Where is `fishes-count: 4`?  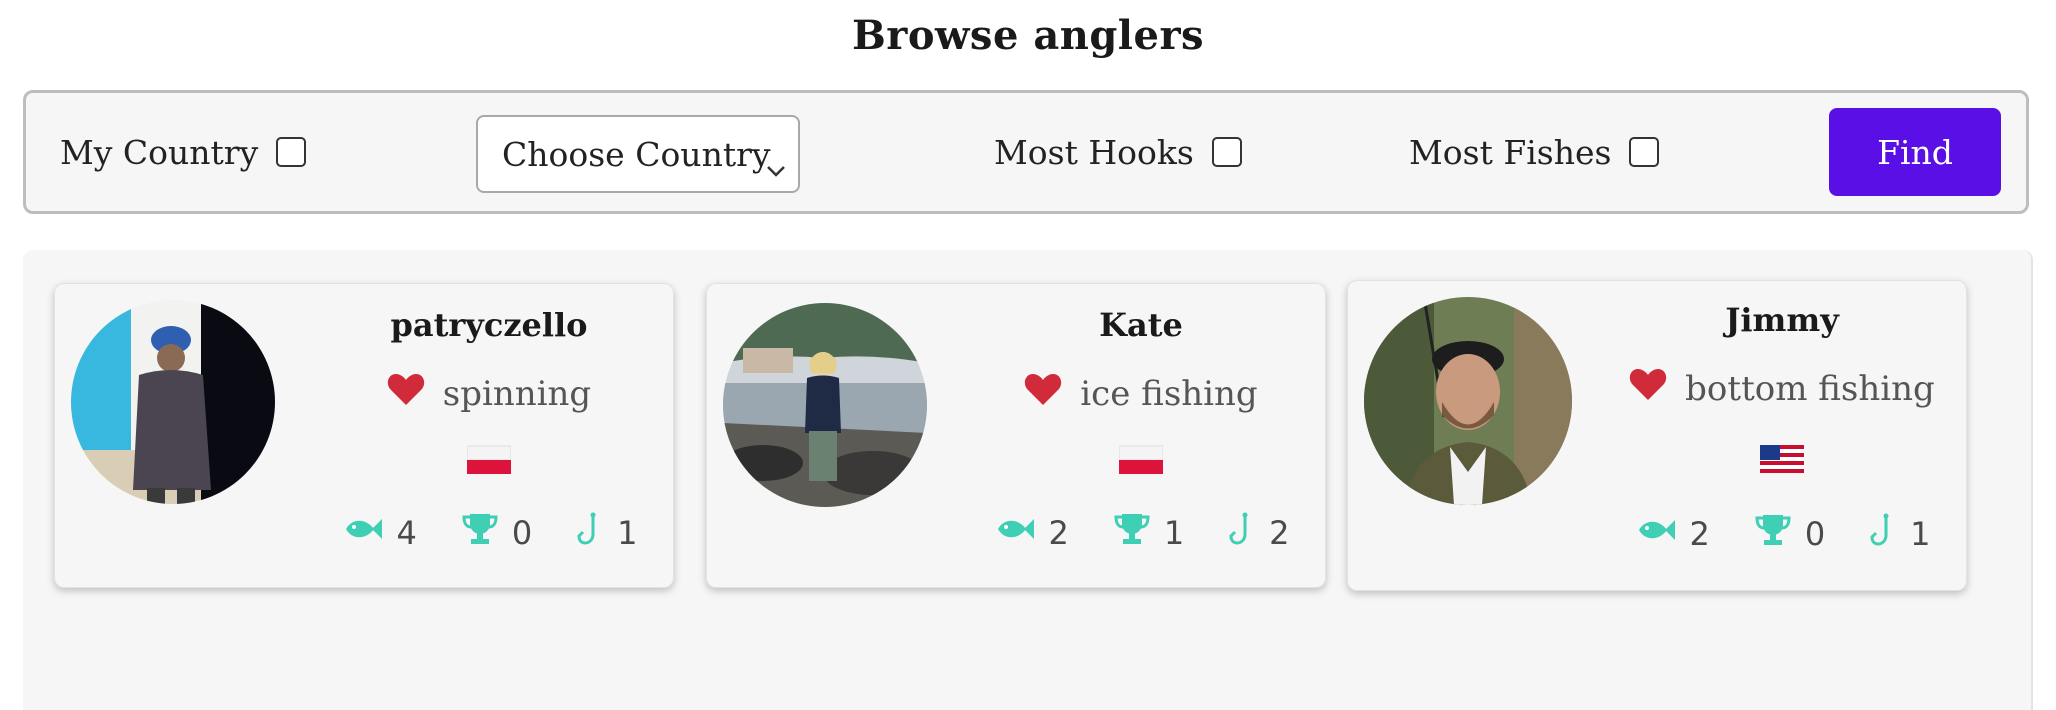 fishes-count: 4 is located at coordinates (406, 533).